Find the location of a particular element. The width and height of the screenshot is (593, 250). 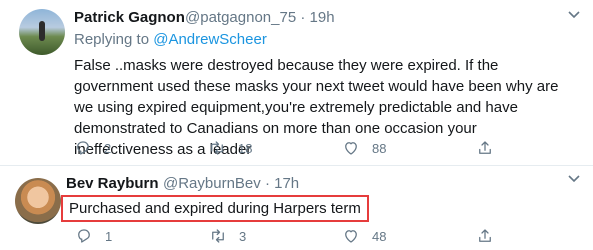

like-button: 48 is located at coordinates (364, 236).